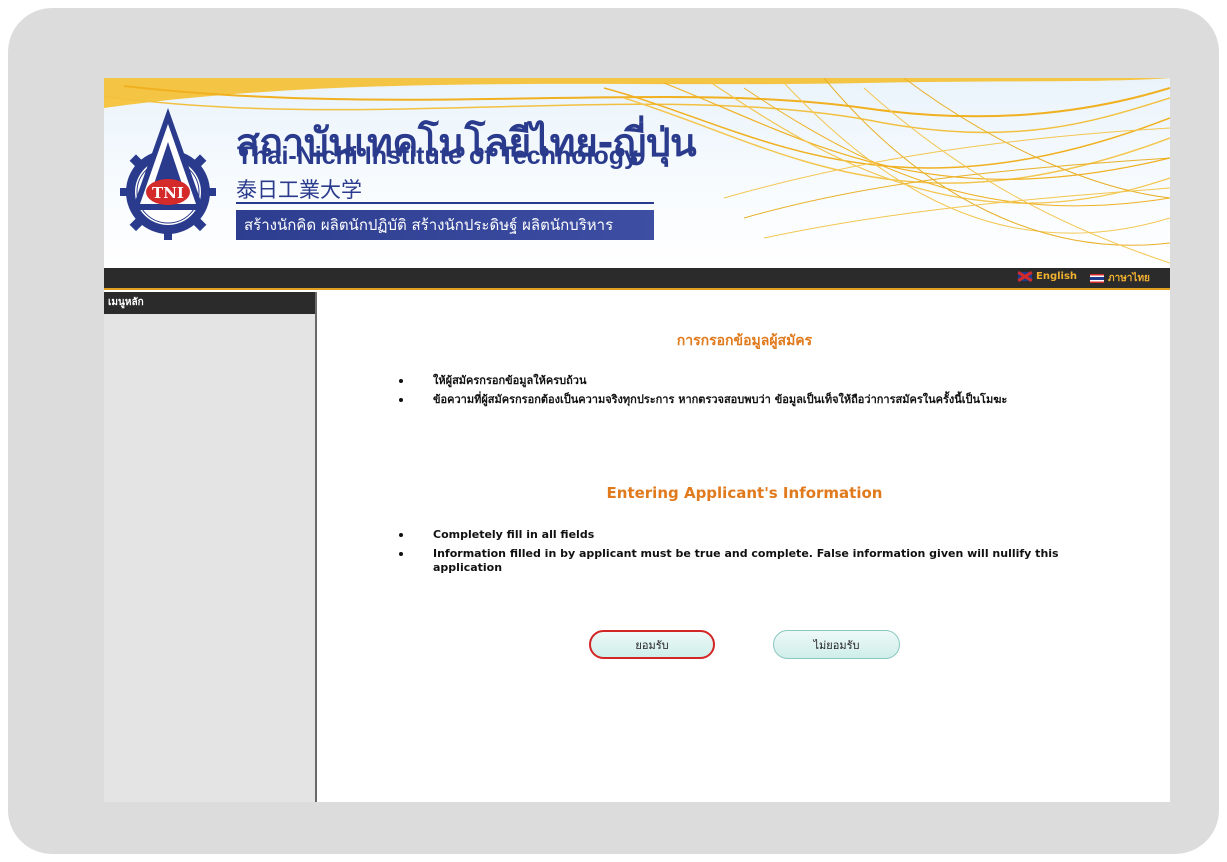  Describe the element at coordinates (637, 279) in the screenshot. I see `language-bar: English ภาษาไทย` at that location.